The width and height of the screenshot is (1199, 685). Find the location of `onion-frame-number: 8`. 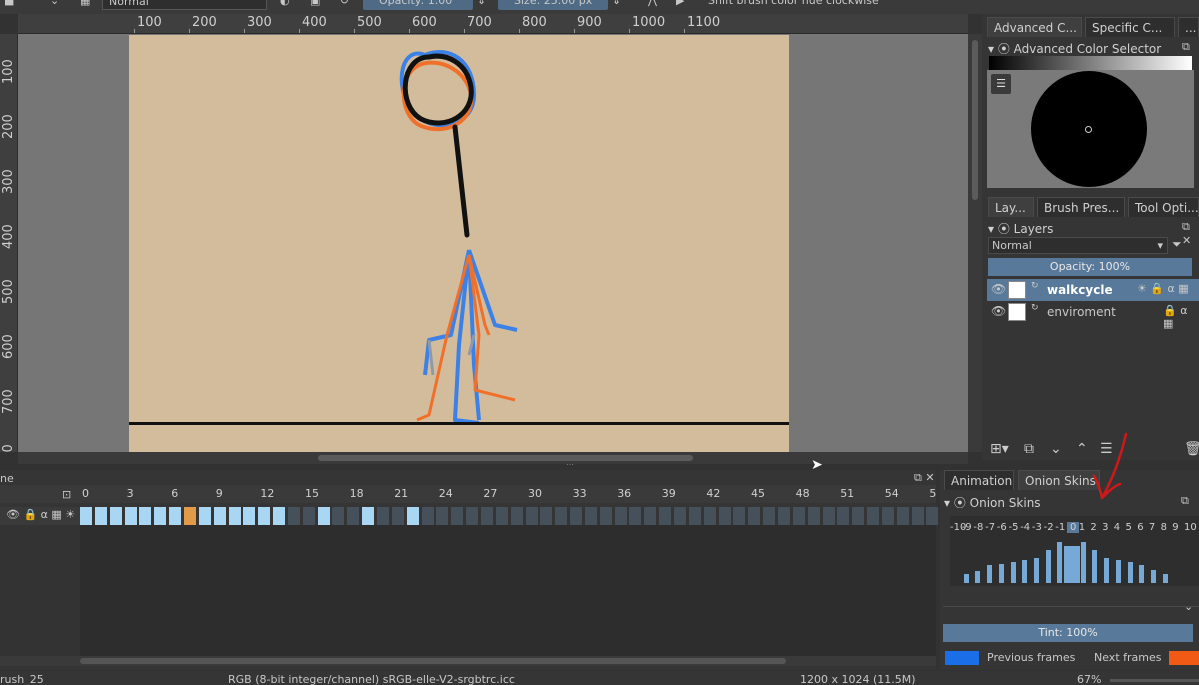

onion-frame-number: 8 is located at coordinates (1164, 527).